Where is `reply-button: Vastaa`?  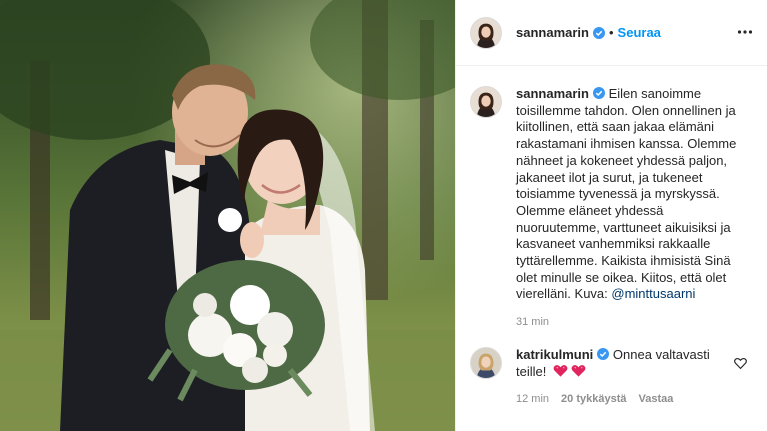 reply-button: Vastaa is located at coordinates (655, 399).